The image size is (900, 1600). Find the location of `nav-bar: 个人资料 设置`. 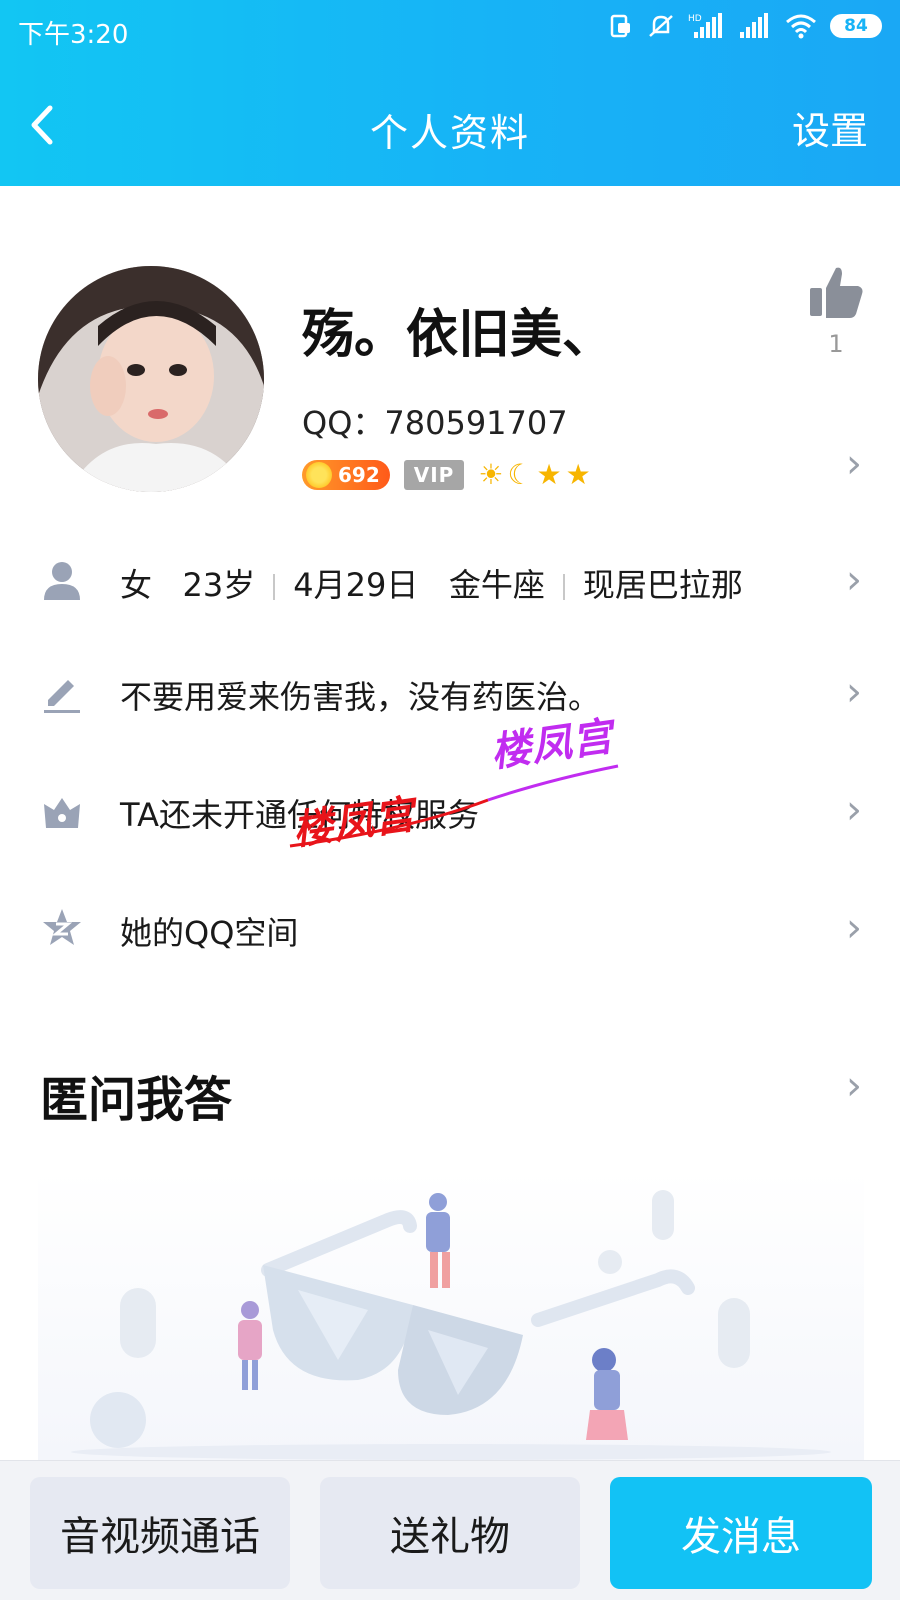

nav-bar: 个人资料 设置 is located at coordinates (450, 125).